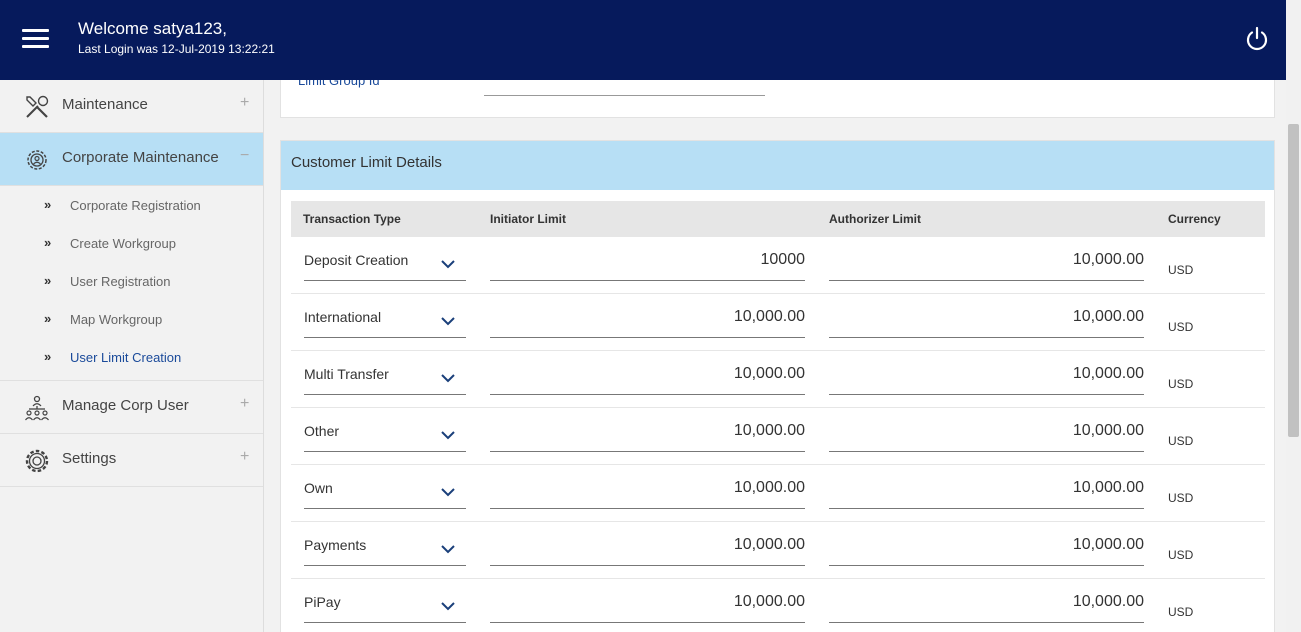 The width and height of the screenshot is (1301, 632). What do you see at coordinates (126, 357) in the screenshot?
I see `submenu-item-label: User Limit Creation` at bounding box center [126, 357].